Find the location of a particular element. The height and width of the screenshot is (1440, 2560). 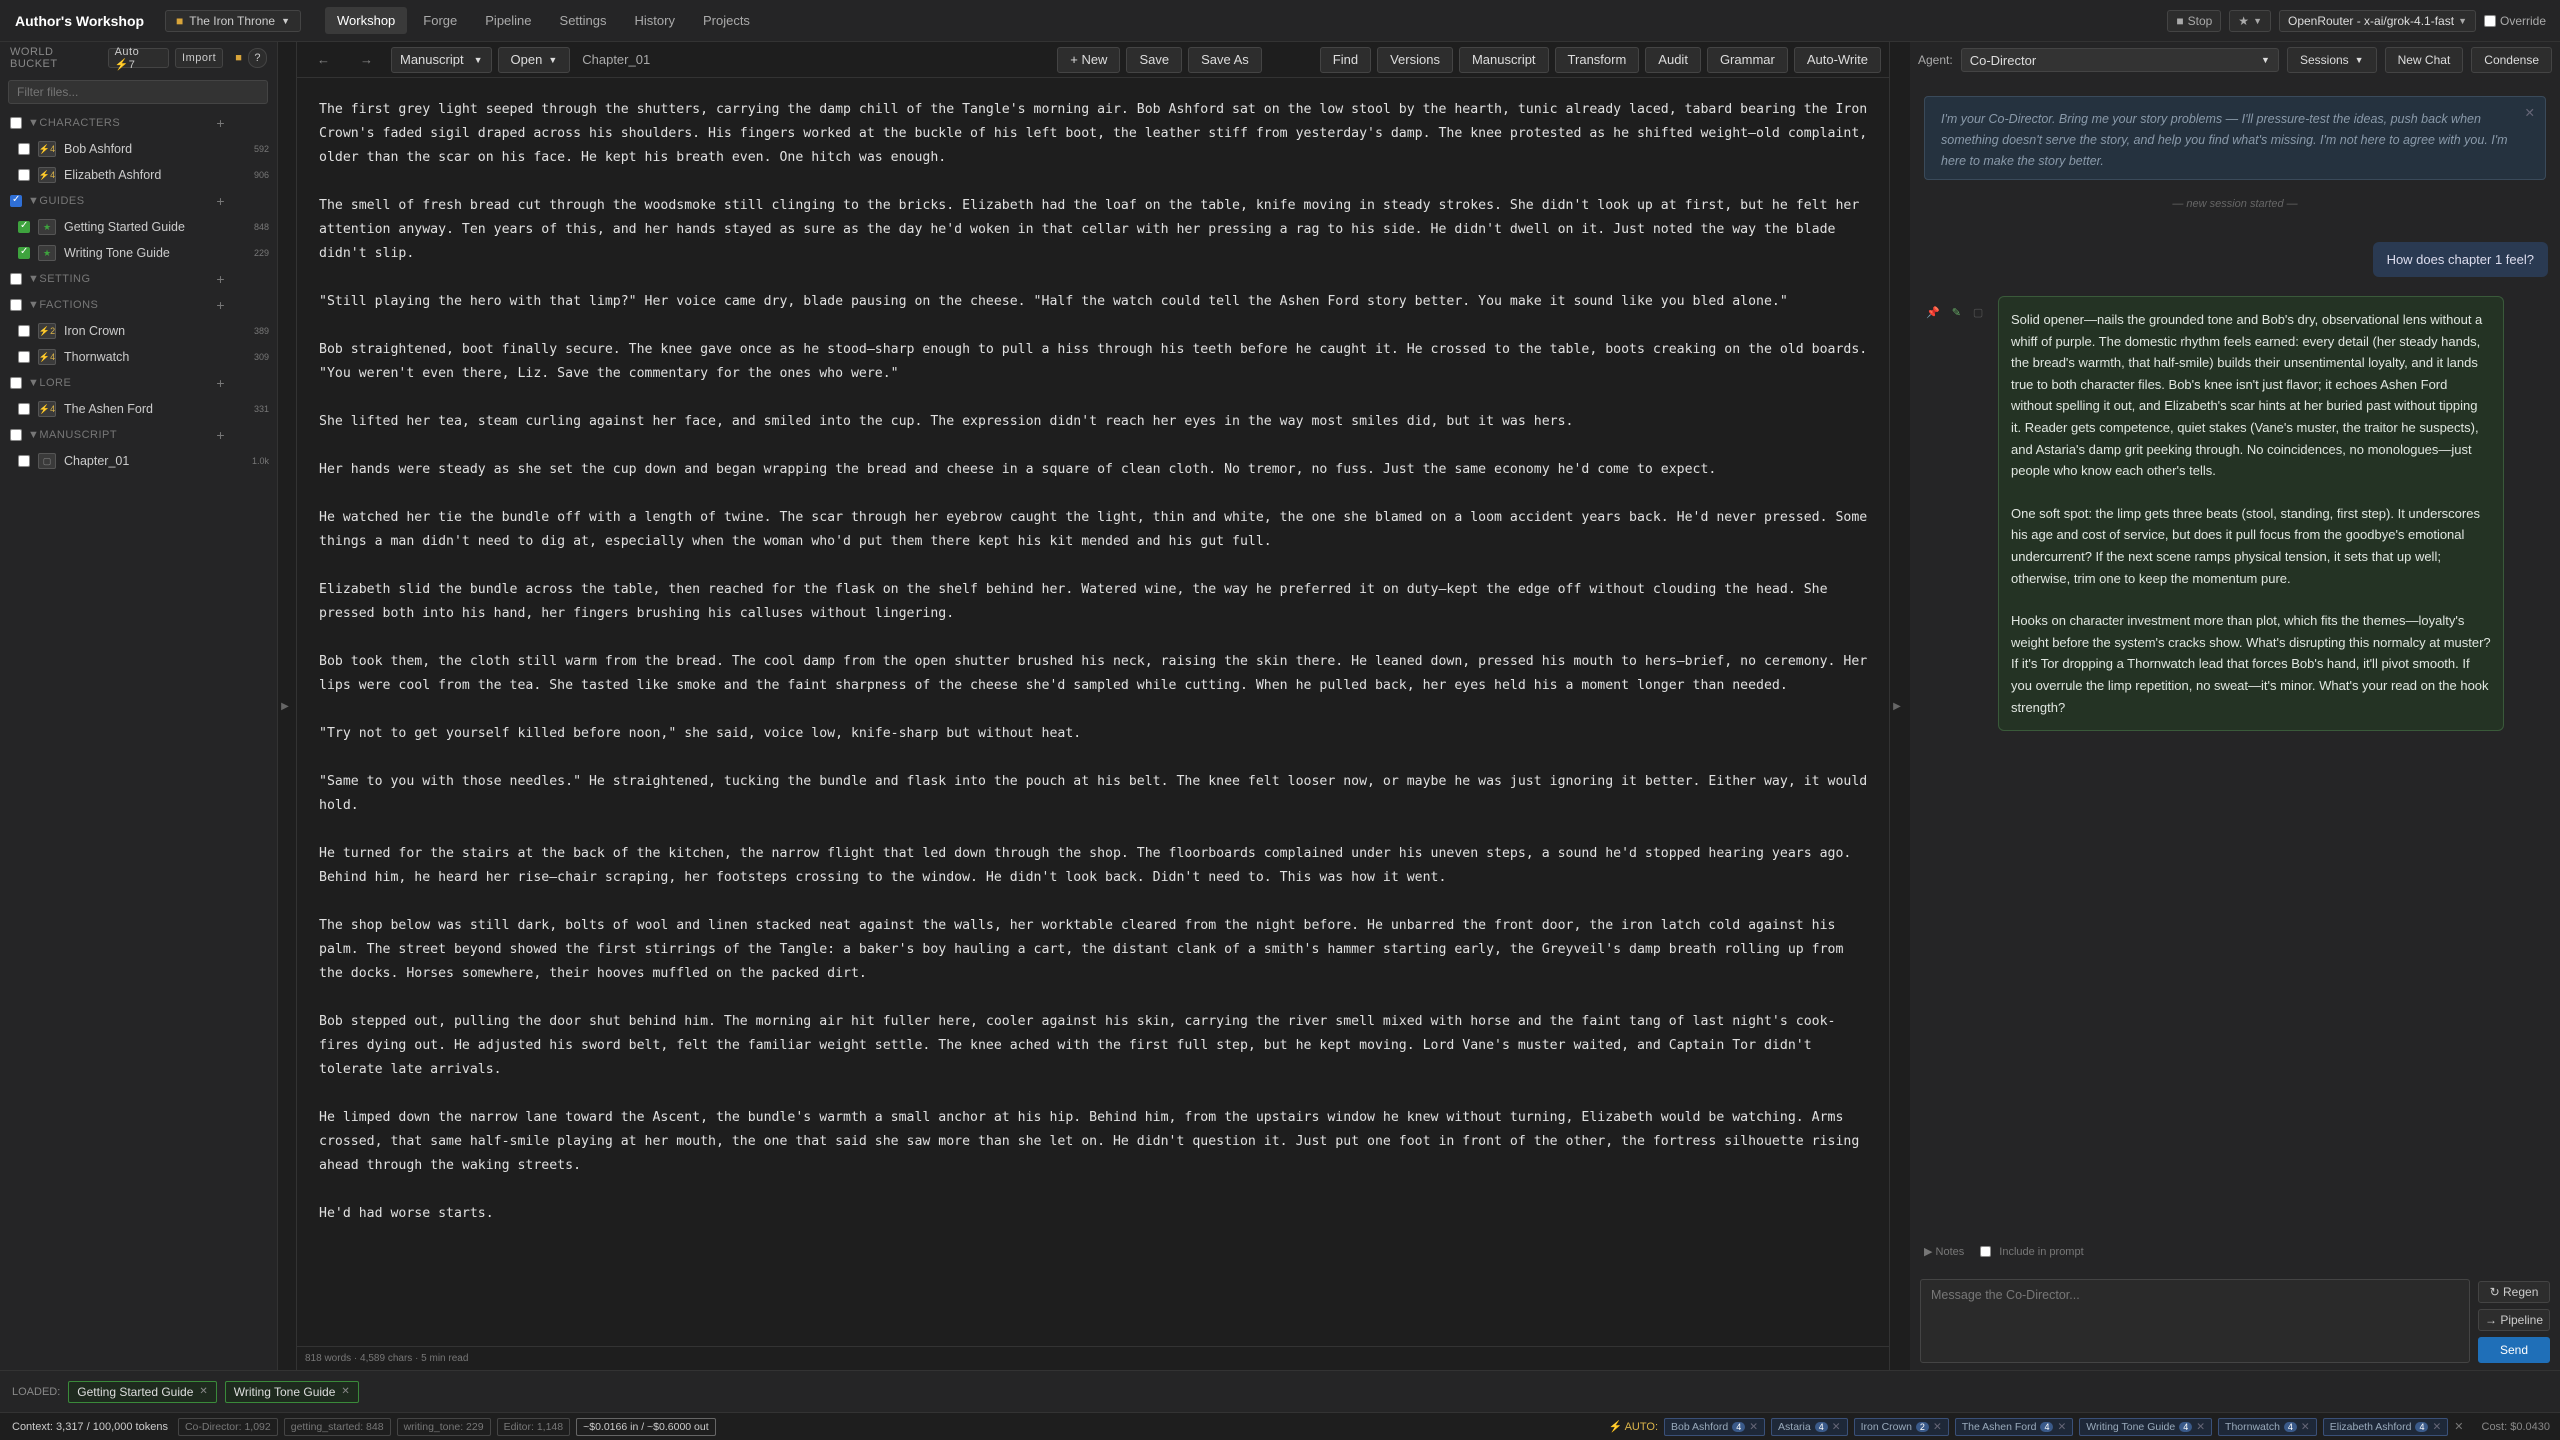

agent-select: Co-Director ▼ is located at coordinates (2119, 60).